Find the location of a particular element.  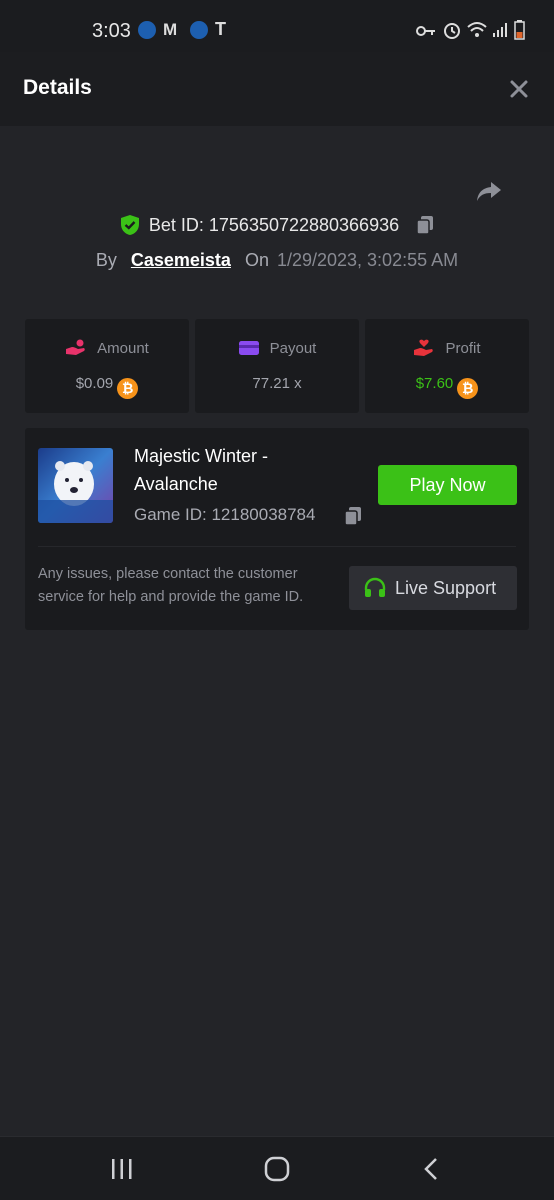

app-notification-icon is located at coordinates (147, 30).